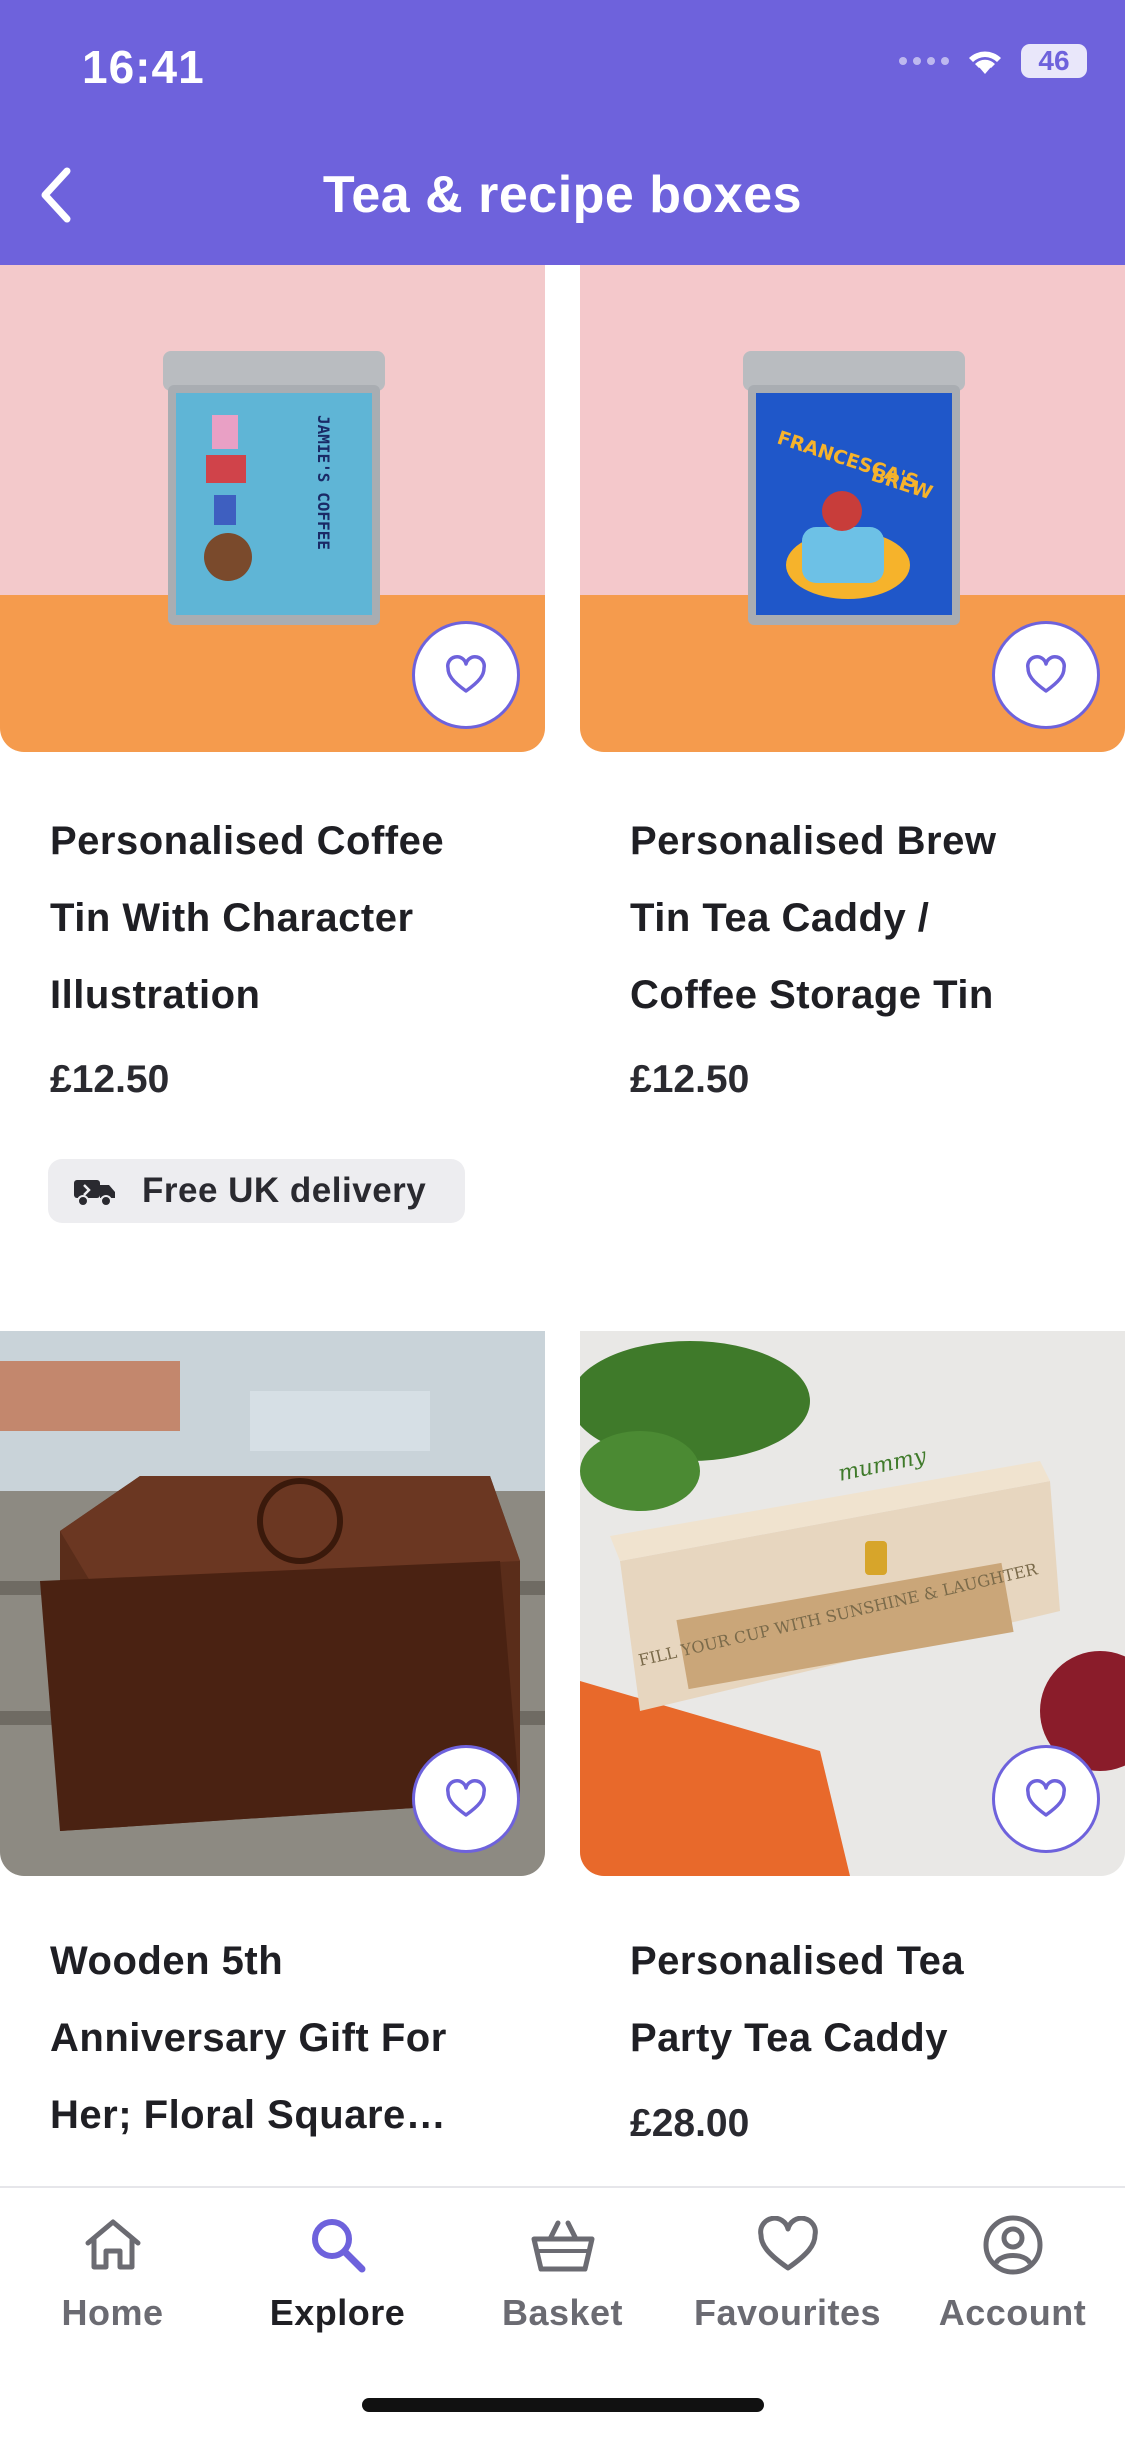 The image size is (1125, 2438). Describe the element at coordinates (789, 2038) in the screenshot. I see `product-title-line: Party Tea Caddy` at that location.